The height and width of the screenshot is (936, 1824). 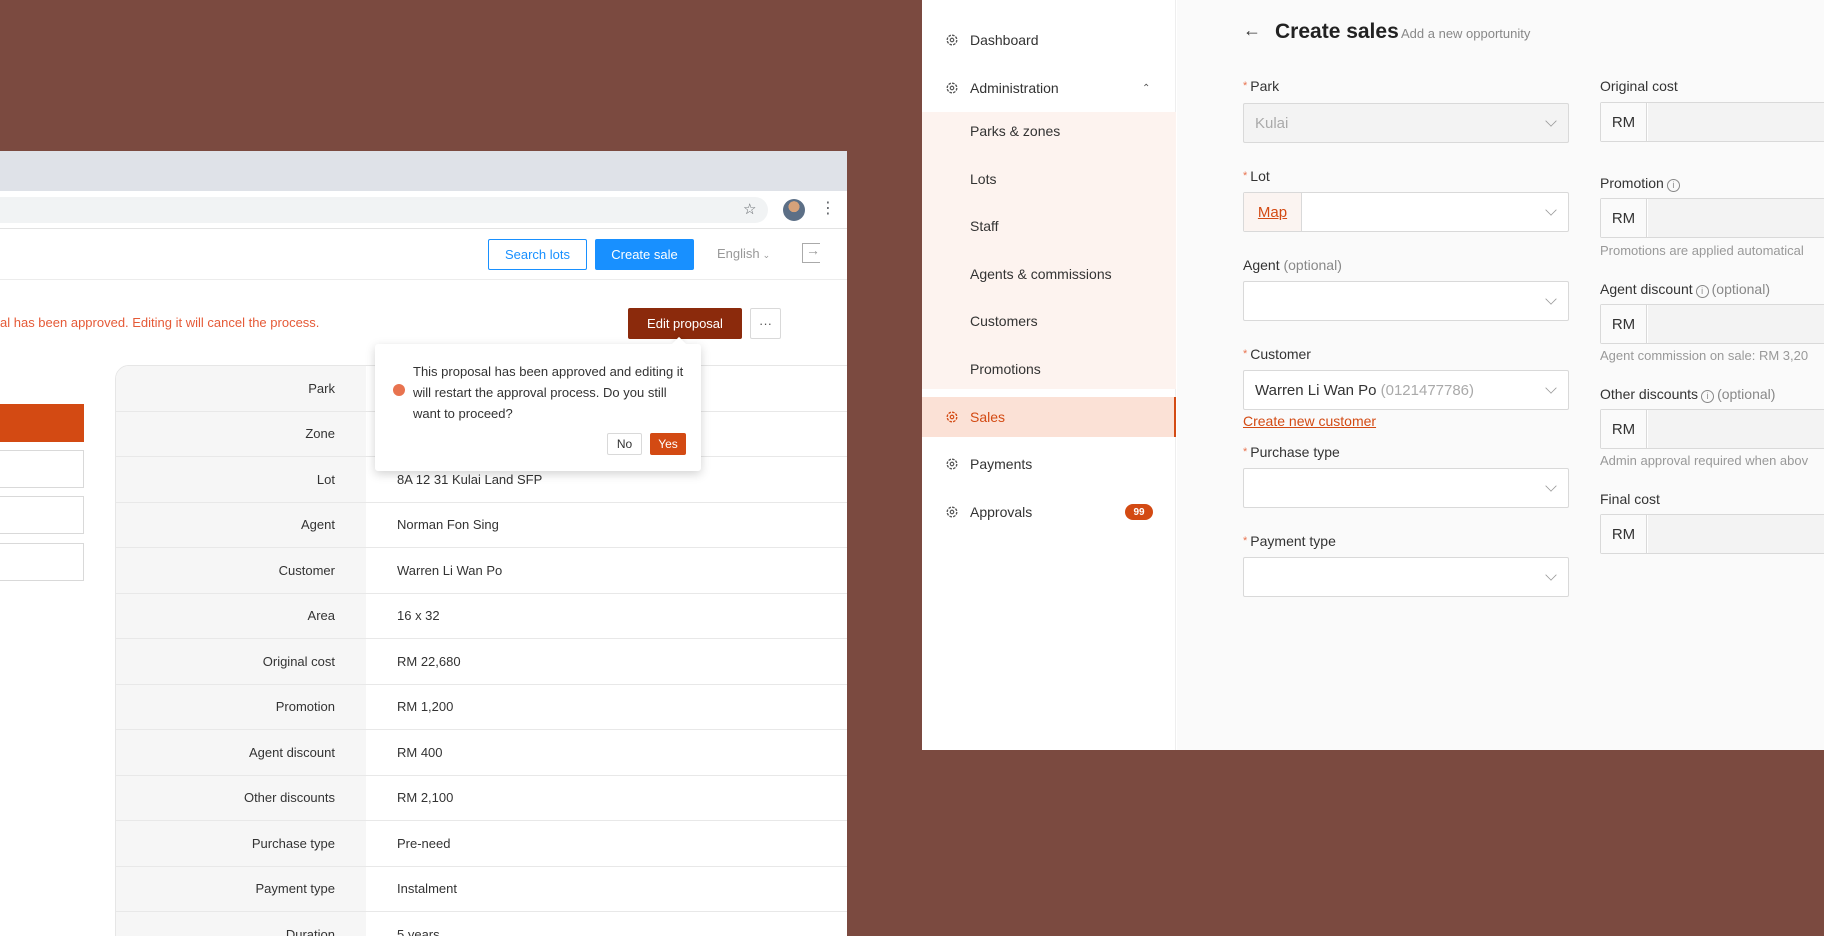 I want to click on promotion-label: Promotion i, so click(x=1641, y=183).